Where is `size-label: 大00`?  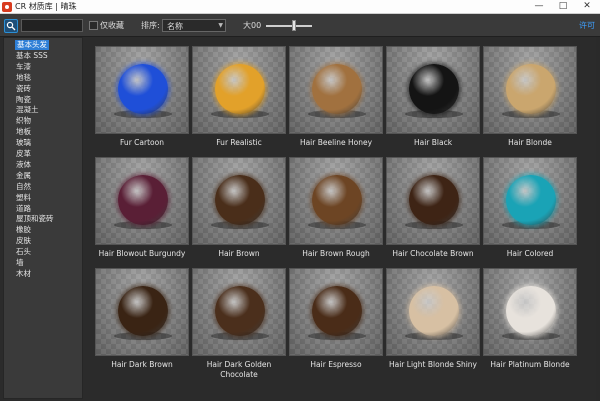
size-label: 大00 is located at coordinates (252, 25).